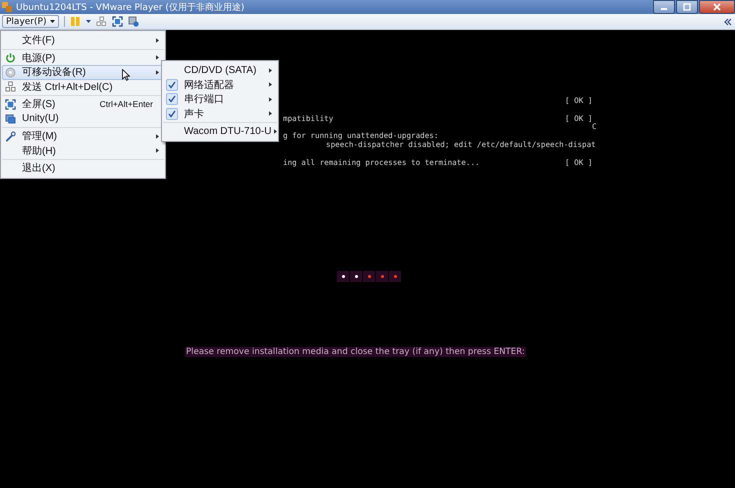 Image resolution: width=735 pixels, height=488 pixels. Describe the element at coordinates (10, 136) in the screenshot. I see `wrench-icon` at that location.